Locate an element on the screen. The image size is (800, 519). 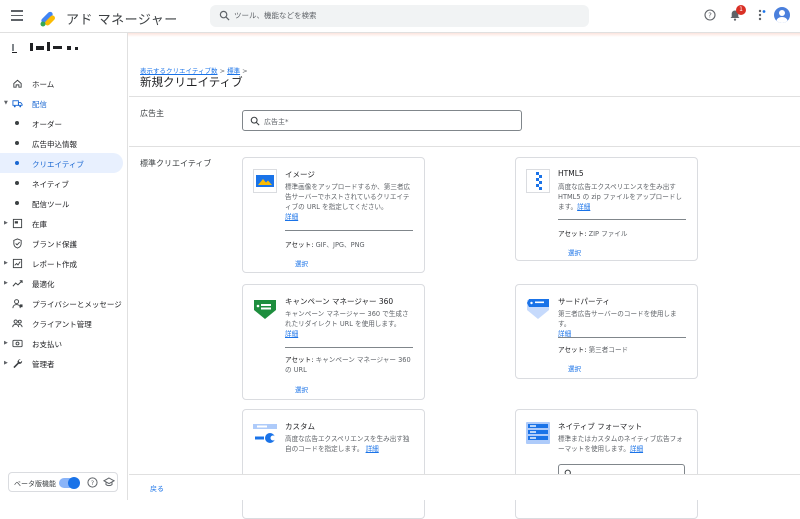
card-title: ネイティブ フォーマット is located at coordinates (600, 426).